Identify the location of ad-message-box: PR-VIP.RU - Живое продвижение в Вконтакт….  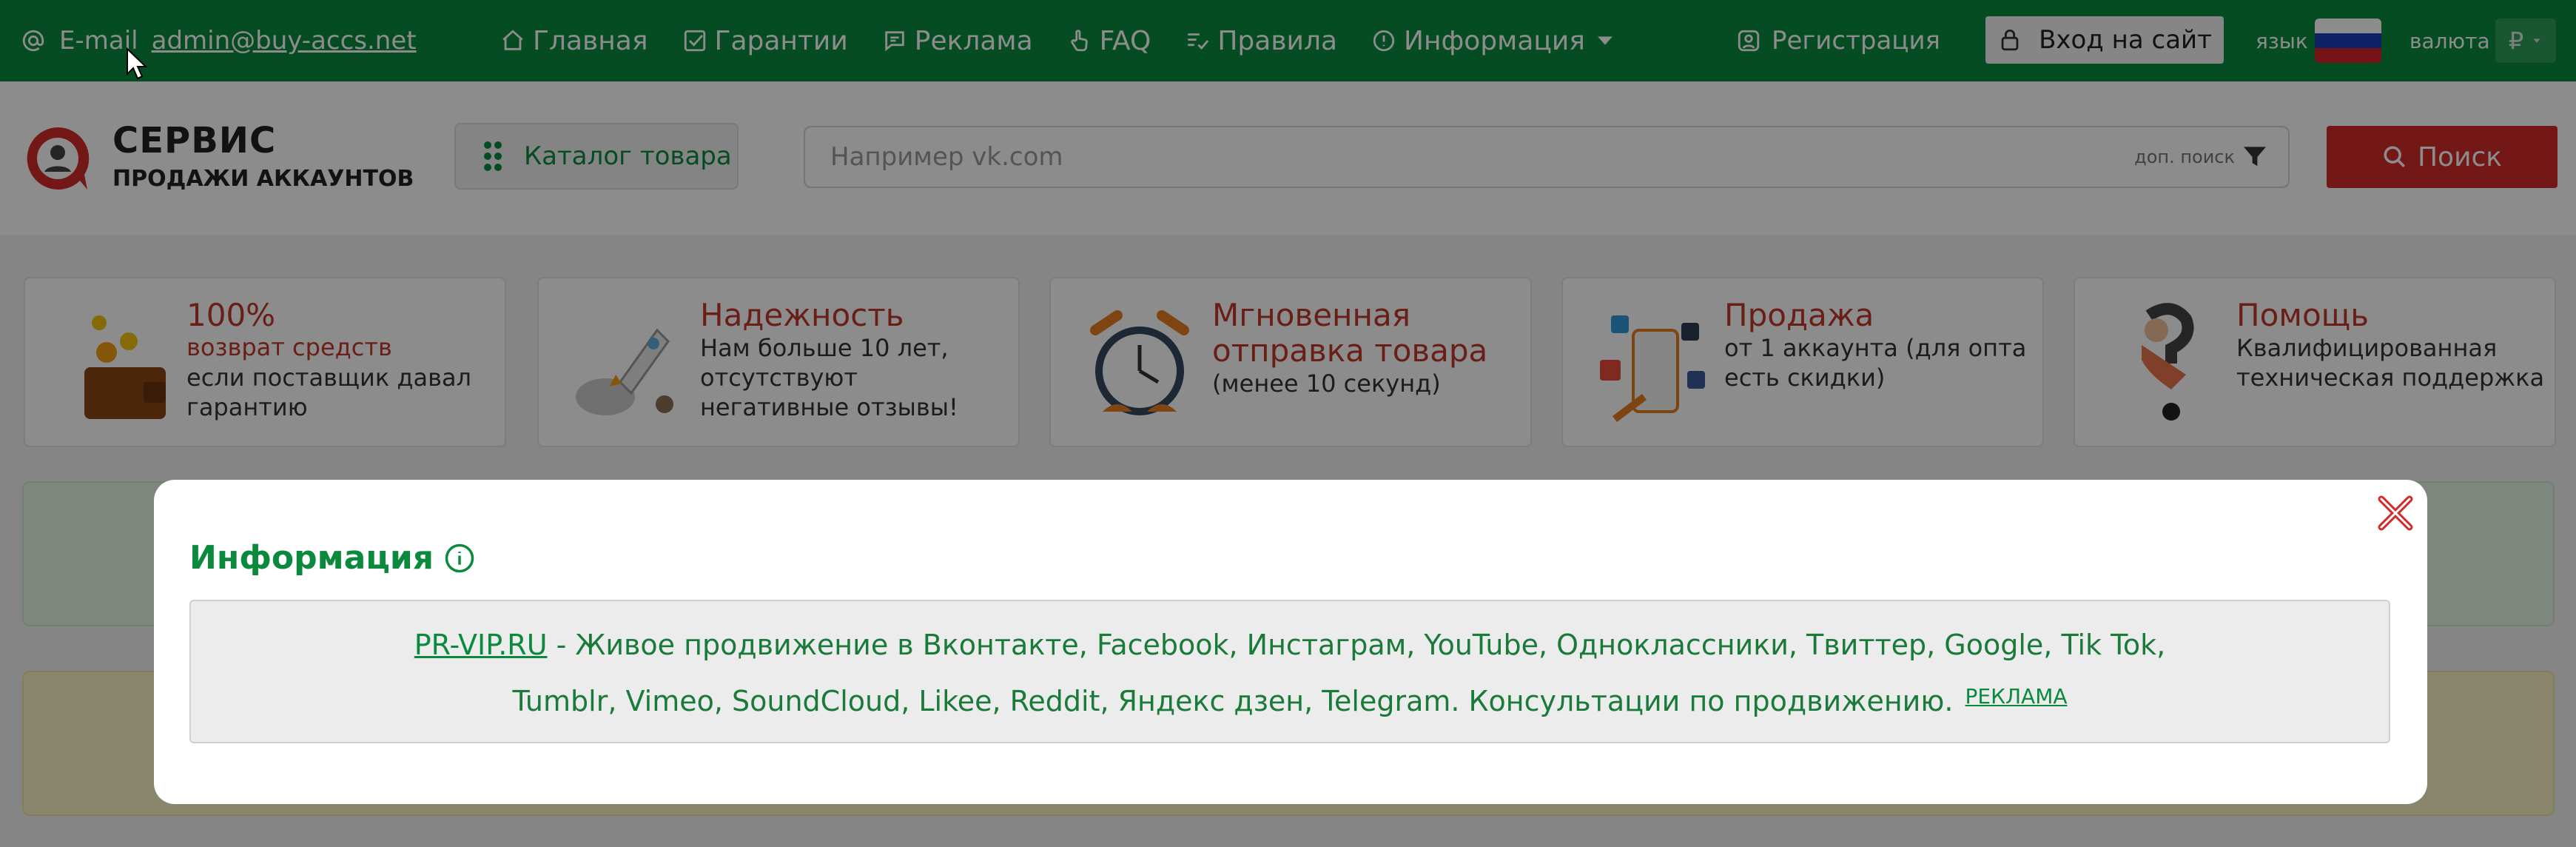
(1289, 671).